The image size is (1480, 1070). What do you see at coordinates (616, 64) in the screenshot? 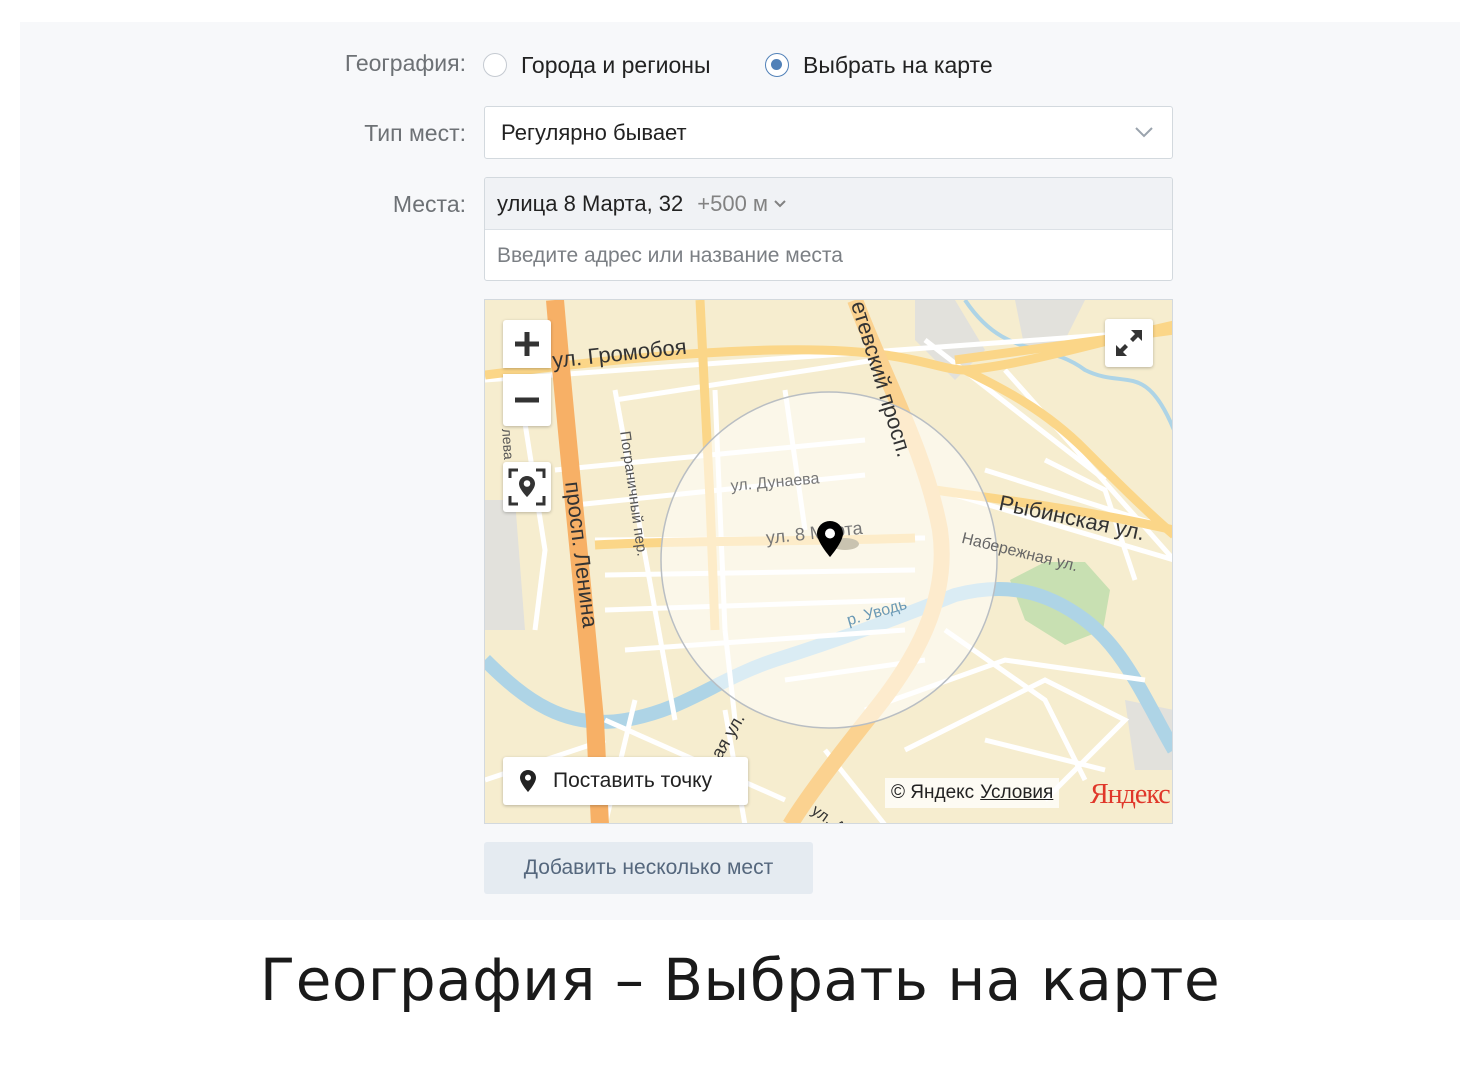
I see `radio-label: Города и регионы` at bounding box center [616, 64].